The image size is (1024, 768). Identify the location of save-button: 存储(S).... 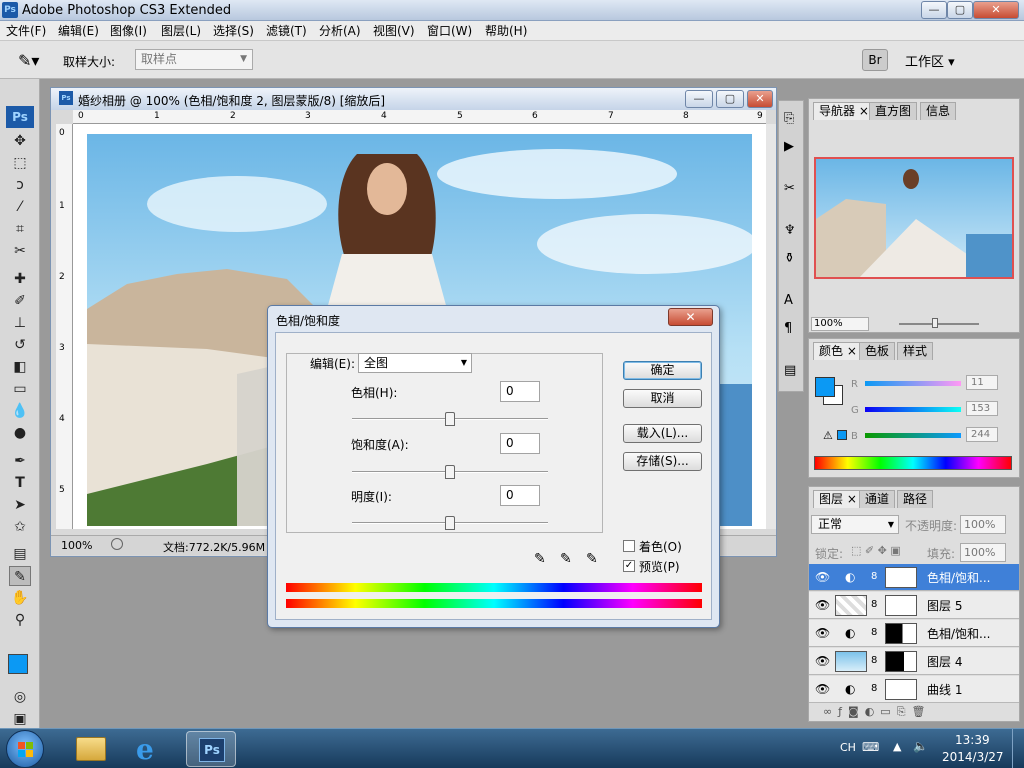
(662, 461).